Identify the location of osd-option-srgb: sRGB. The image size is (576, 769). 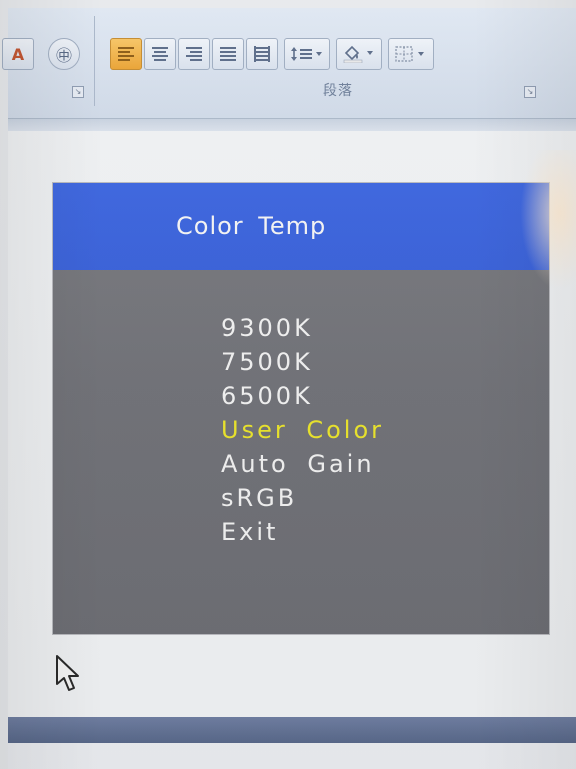
(302, 498).